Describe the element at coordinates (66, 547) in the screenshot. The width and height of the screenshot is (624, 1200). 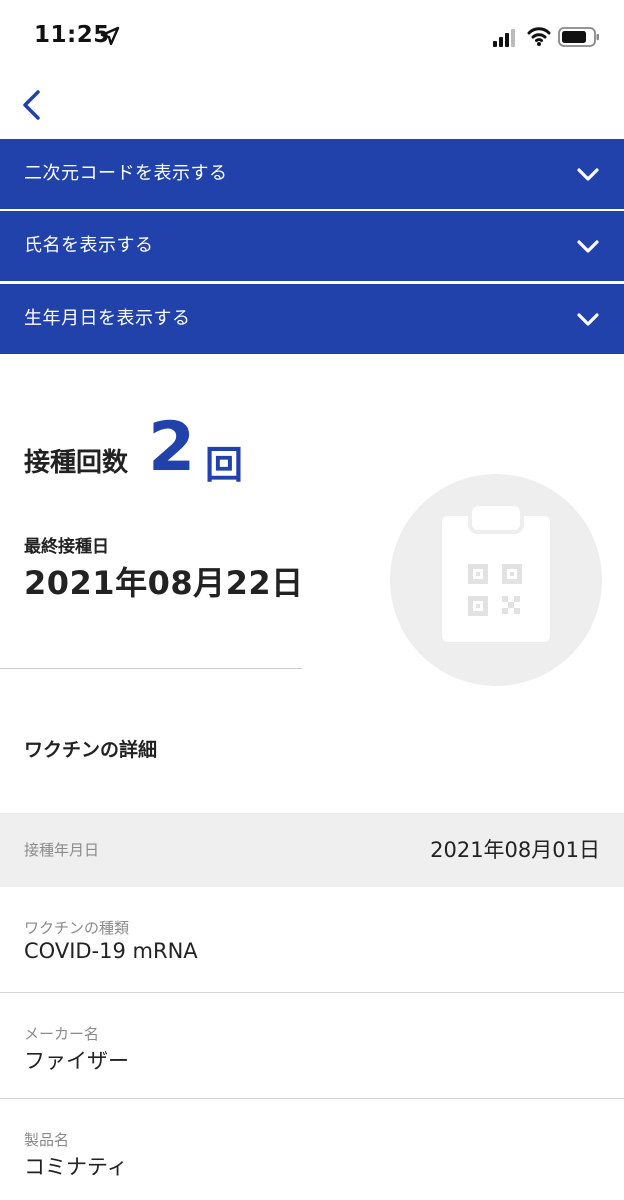
I see `last-dose-date-label: 最終接種日` at that location.